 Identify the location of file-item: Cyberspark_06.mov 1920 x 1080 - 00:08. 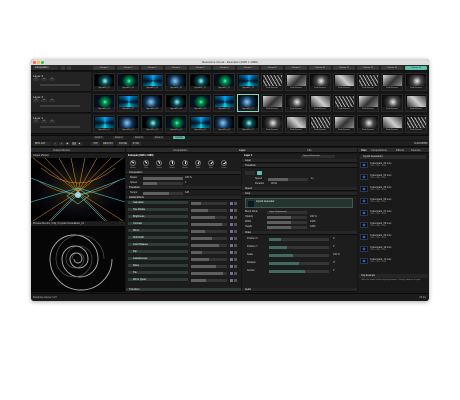
(393, 201).